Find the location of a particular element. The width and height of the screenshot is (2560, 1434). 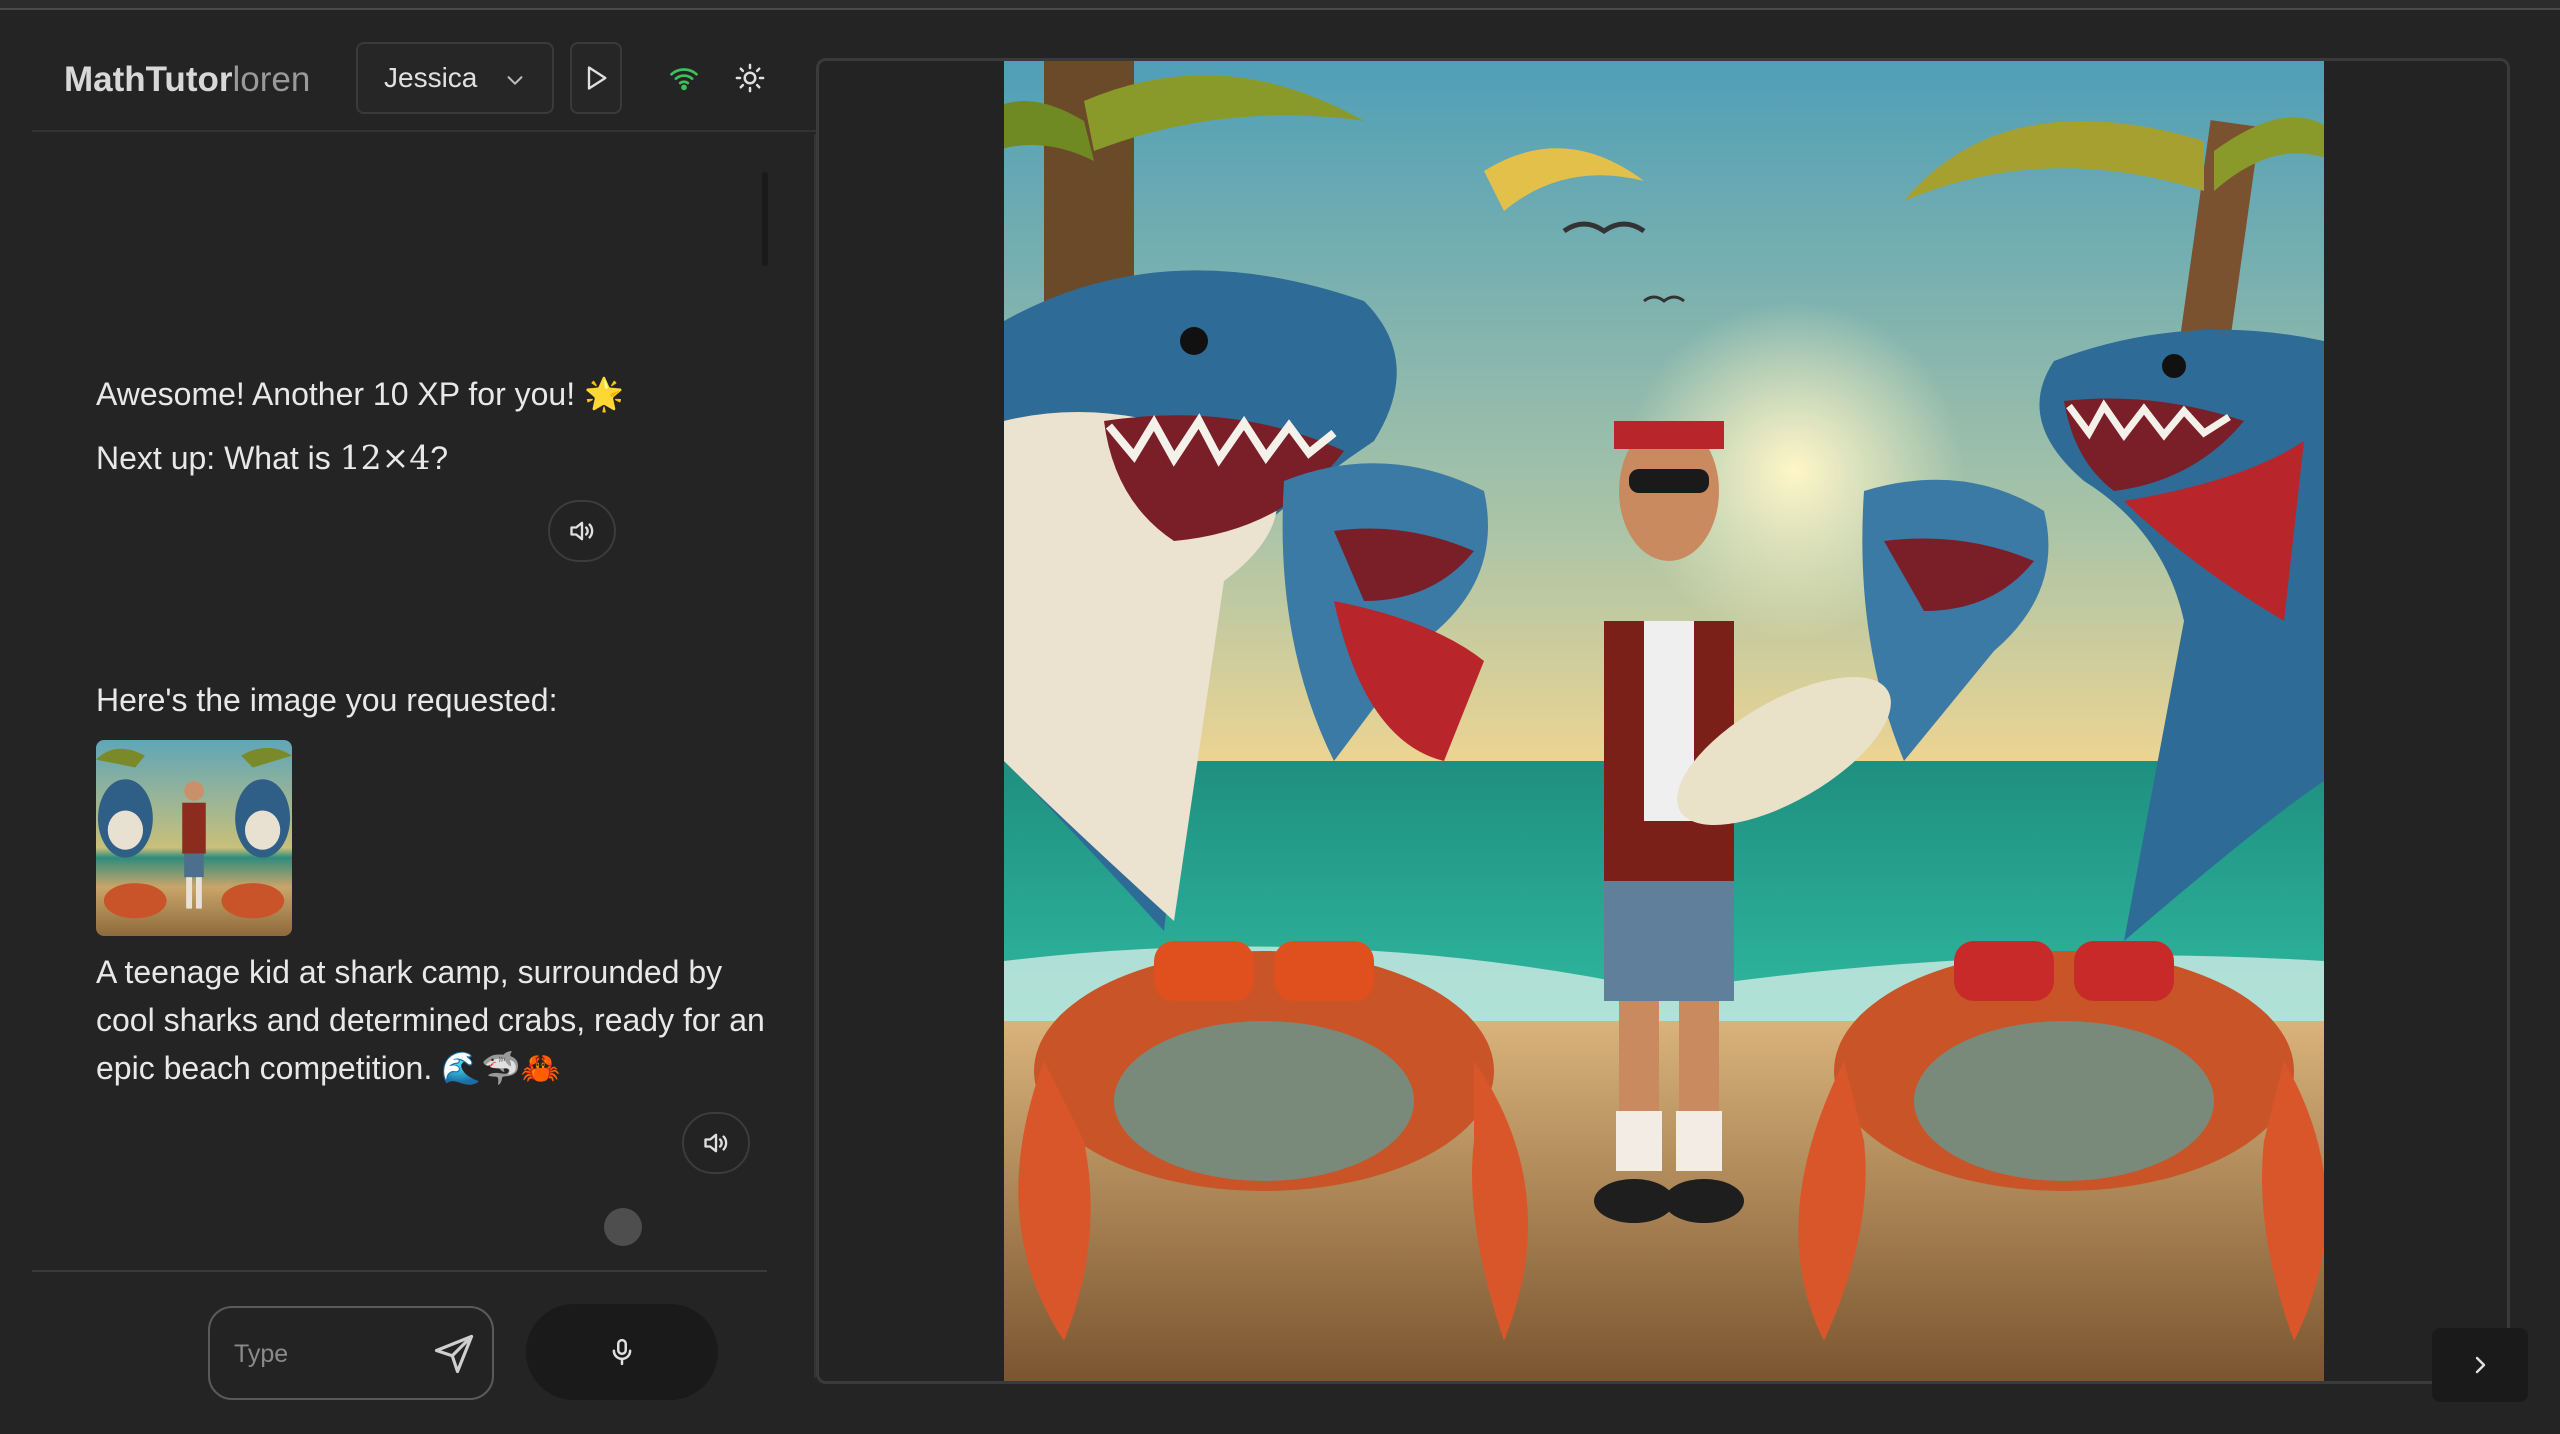

app-logo: MathTutorloren is located at coordinates (187, 80).